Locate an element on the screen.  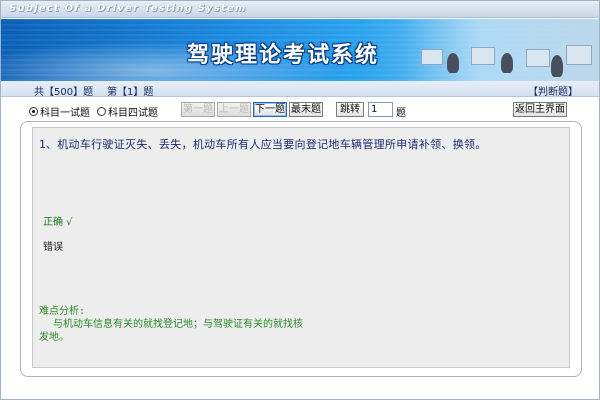
jump-input: 1 is located at coordinates (380, 109).